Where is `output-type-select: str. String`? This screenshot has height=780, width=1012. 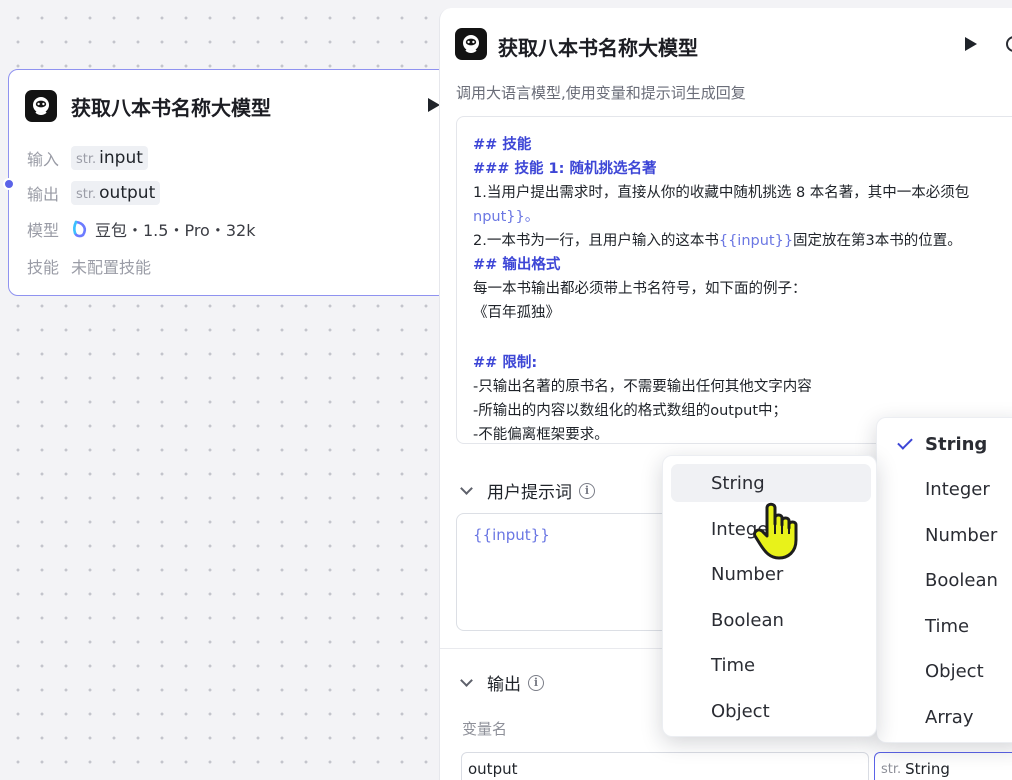
output-type-select: str. String is located at coordinates (943, 766).